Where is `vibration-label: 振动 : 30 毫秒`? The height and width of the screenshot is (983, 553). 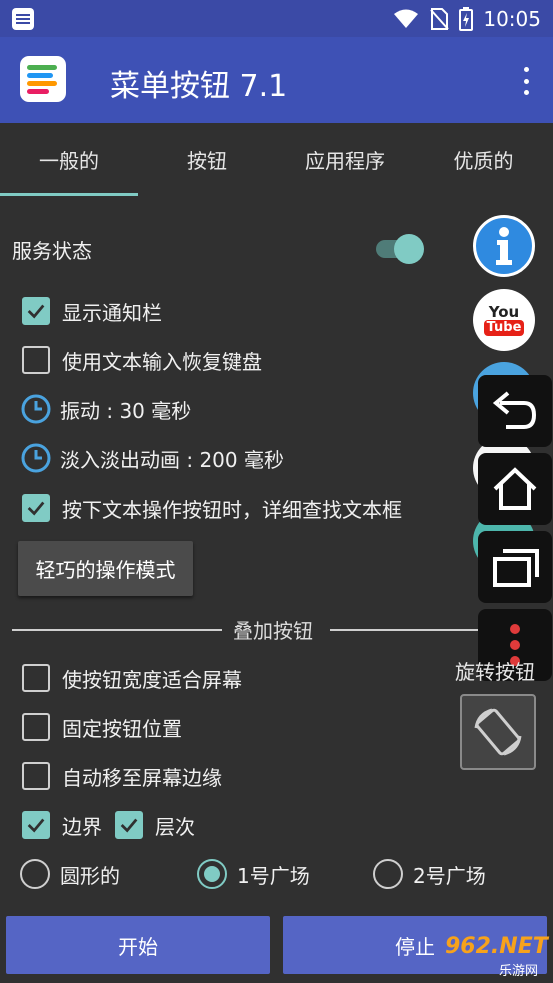
vibration-label: 振动 : 30 毫秒 is located at coordinates (126, 410).